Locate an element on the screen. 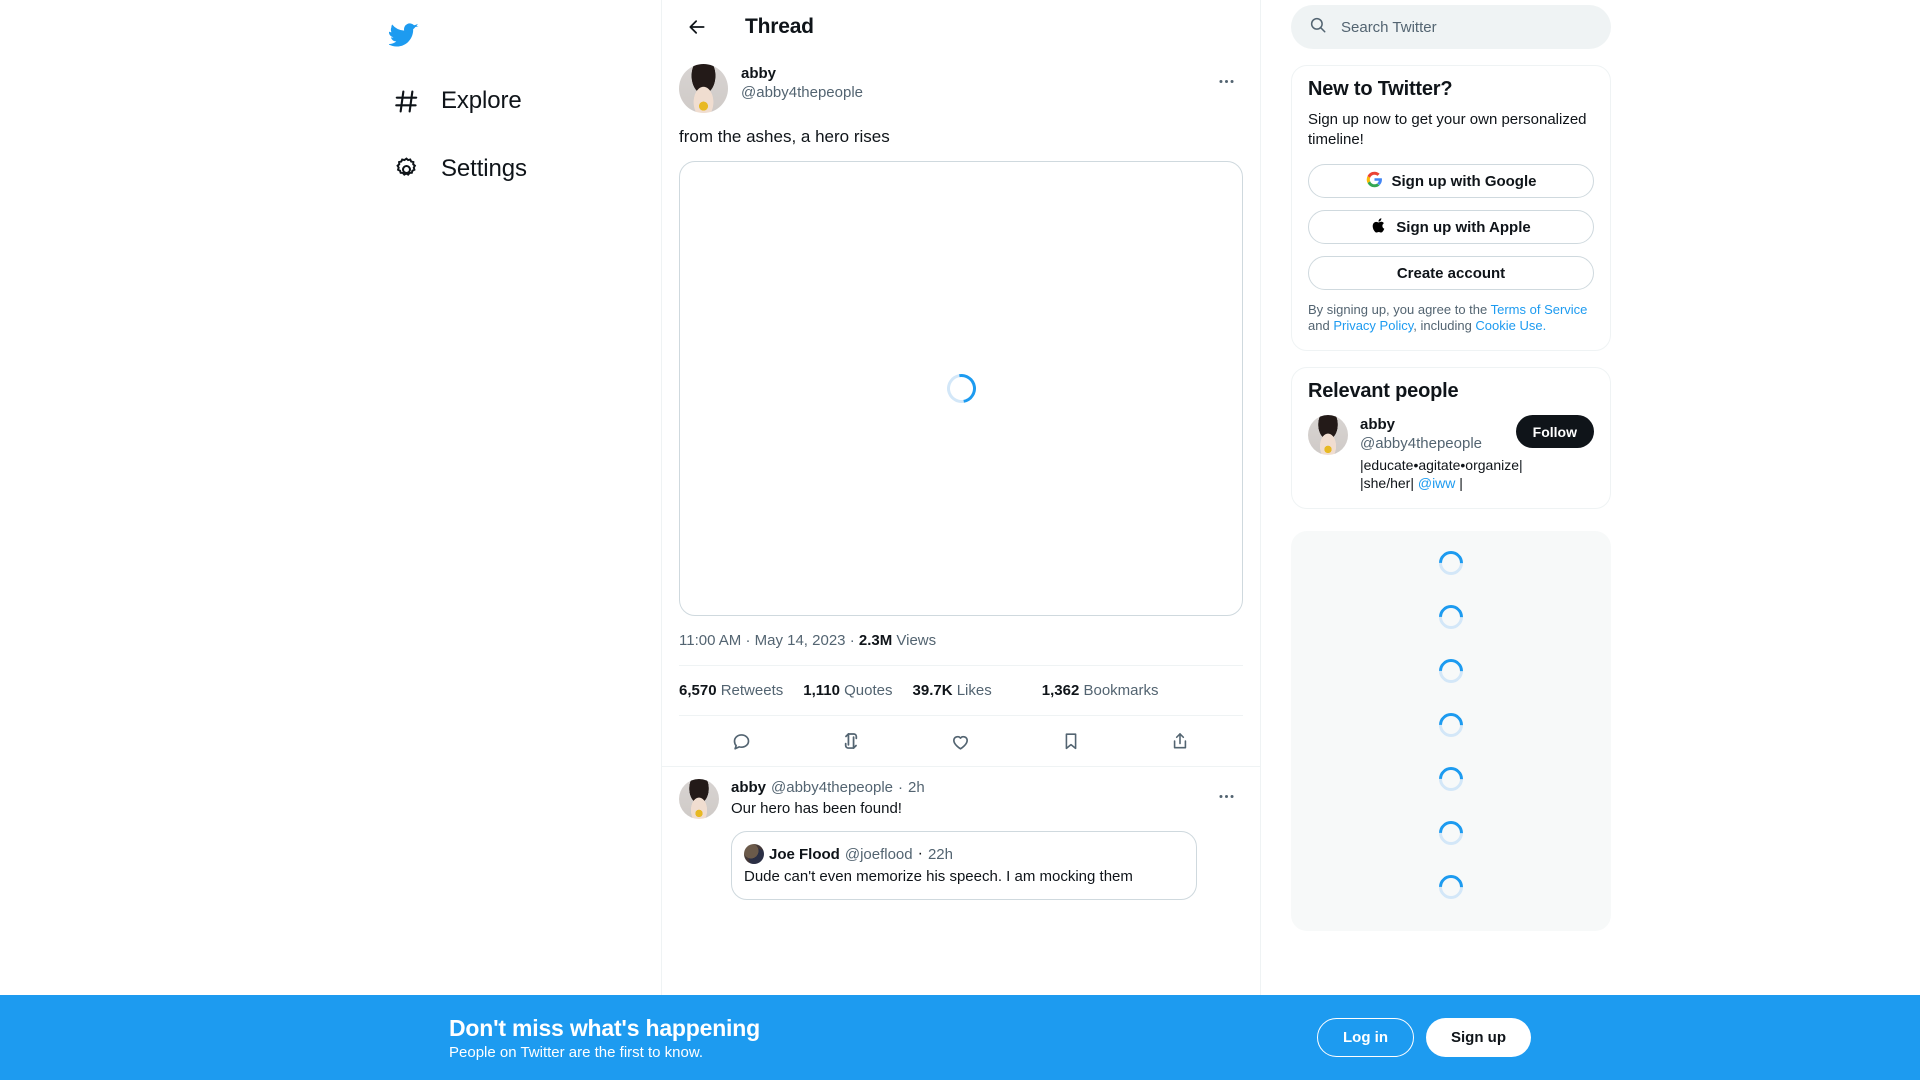  tweet-media-placeholder is located at coordinates (961, 388).